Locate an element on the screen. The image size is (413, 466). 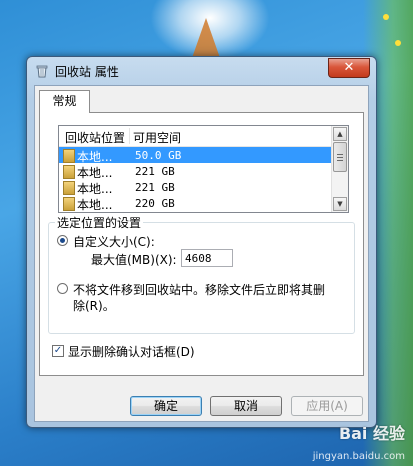
recycle-bin-icon is located at coordinates (42, 71).